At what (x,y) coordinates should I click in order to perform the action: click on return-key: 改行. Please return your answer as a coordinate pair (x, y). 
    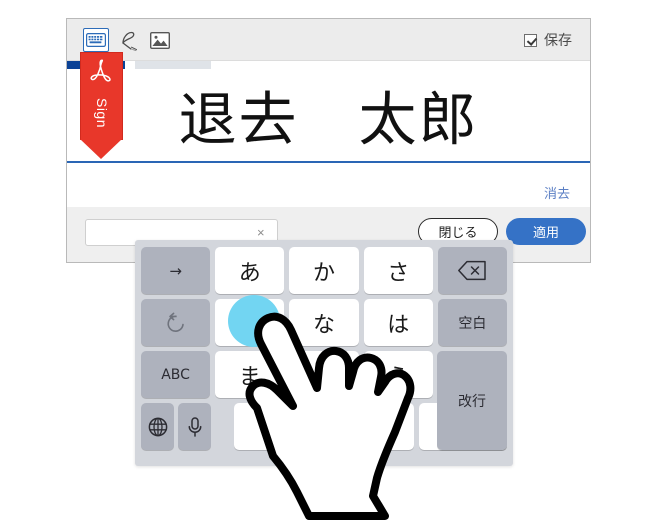
    Looking at the image, I should click on (472, 400).